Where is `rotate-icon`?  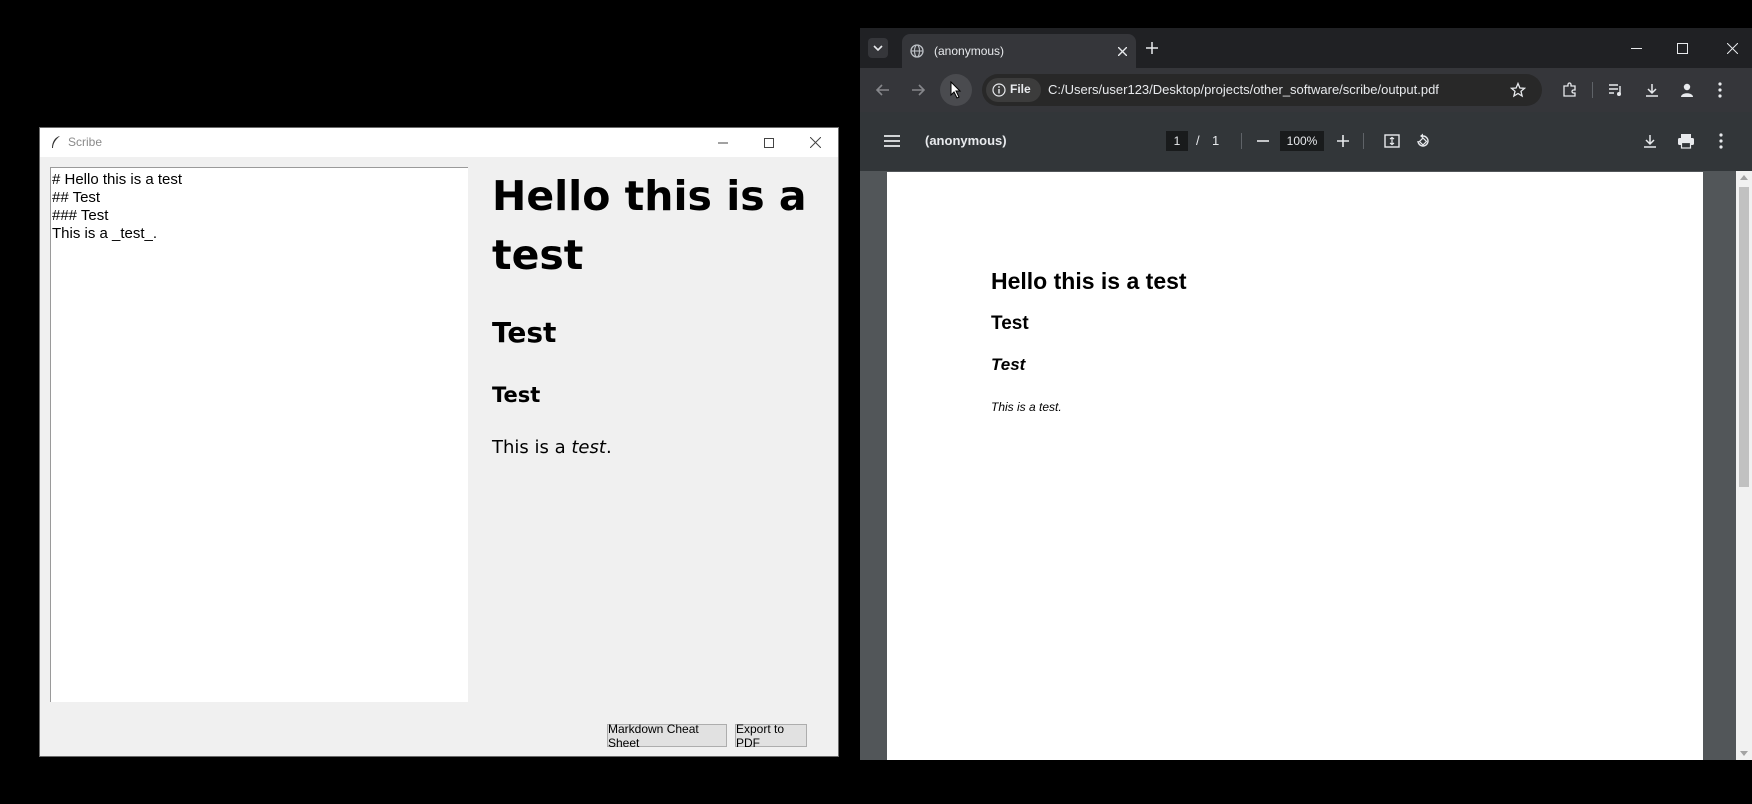
rotate-icon is located at coordinates (1423, 140).